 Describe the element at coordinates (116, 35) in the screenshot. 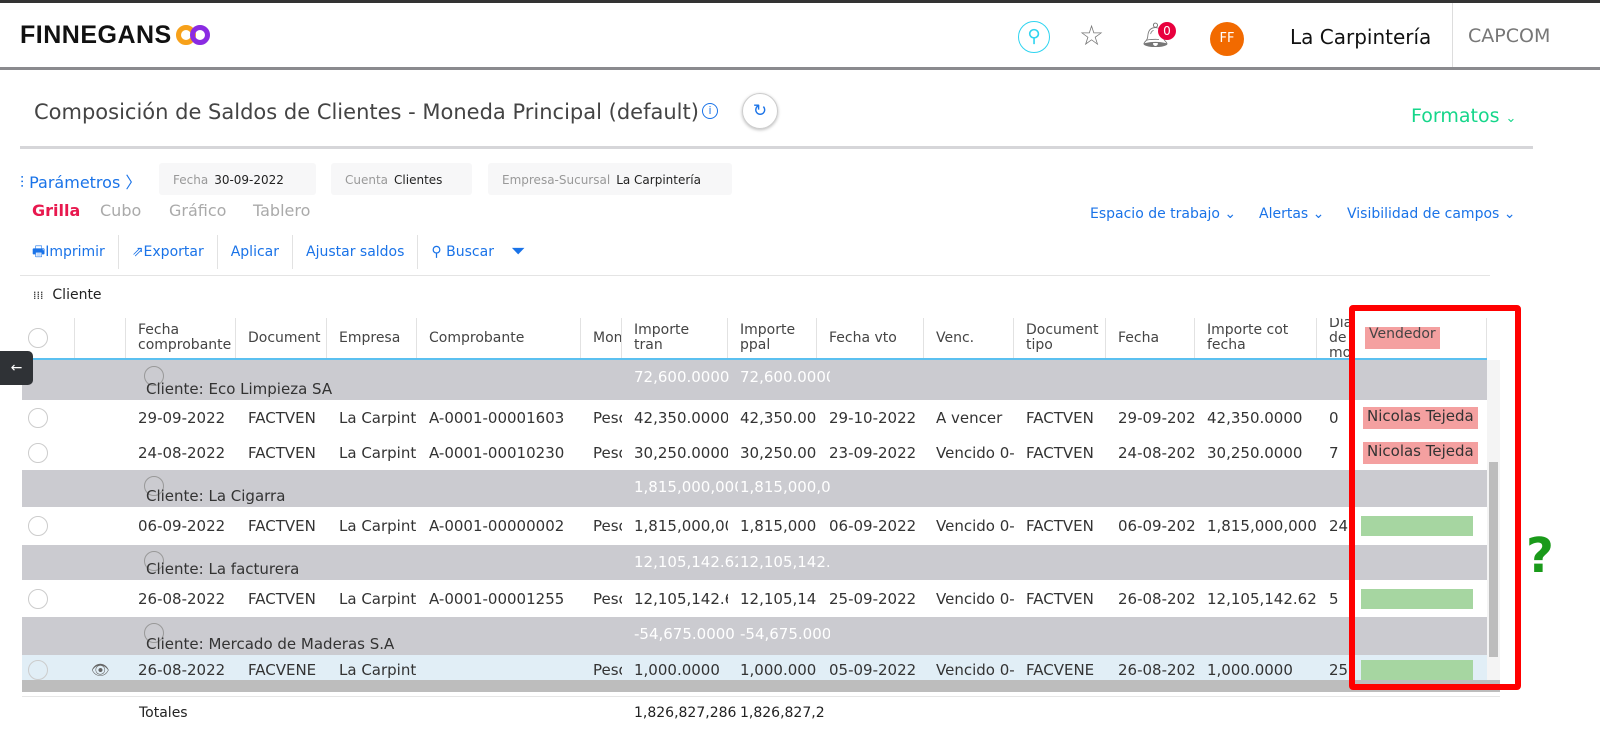

I see `finnegans-logo: FINNEGANS` at that location.